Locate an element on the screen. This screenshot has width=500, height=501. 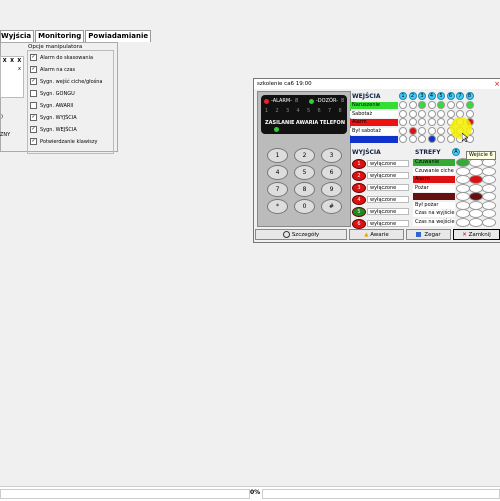
zamknij-label: Zamknij is located at coordinates (479, 235).